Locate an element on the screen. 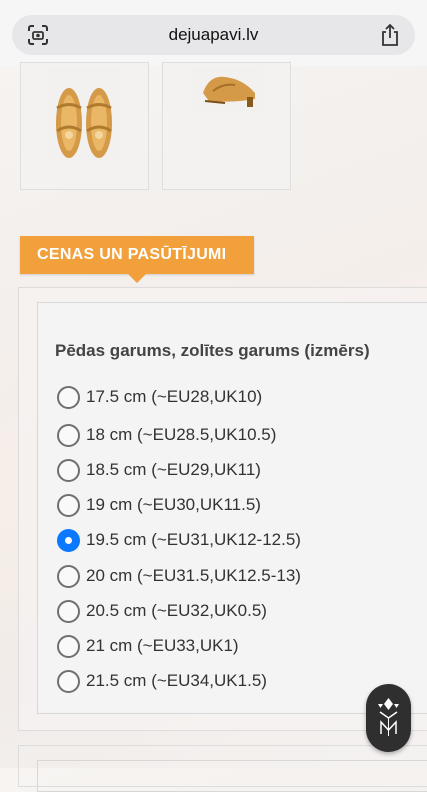 The width and height of the screenshot is (427, 792). radio-button-checked is located at coordinates (68, 540).